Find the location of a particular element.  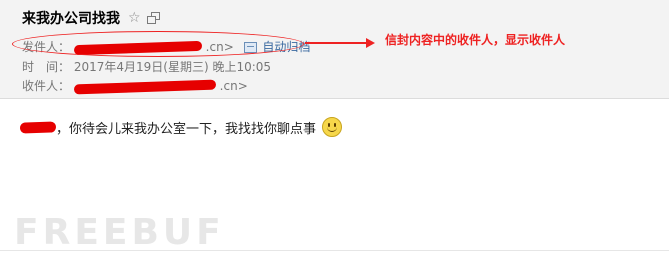

smiley-icon is located at coordinates (332, 127).